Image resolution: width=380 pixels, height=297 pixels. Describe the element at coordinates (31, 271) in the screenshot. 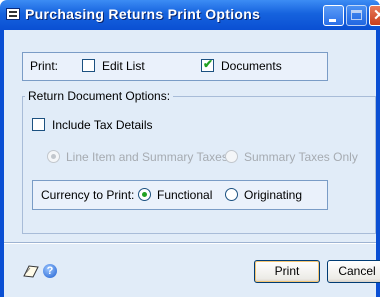

I see `note-icon` at that location.